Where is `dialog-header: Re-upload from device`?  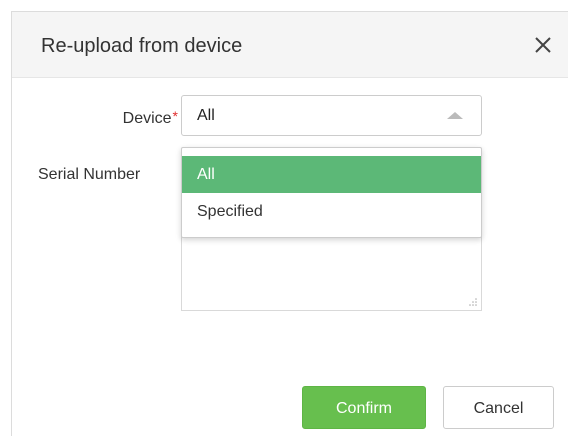 dialog-header: Re-upload from device is located at coordinates (290, 45).